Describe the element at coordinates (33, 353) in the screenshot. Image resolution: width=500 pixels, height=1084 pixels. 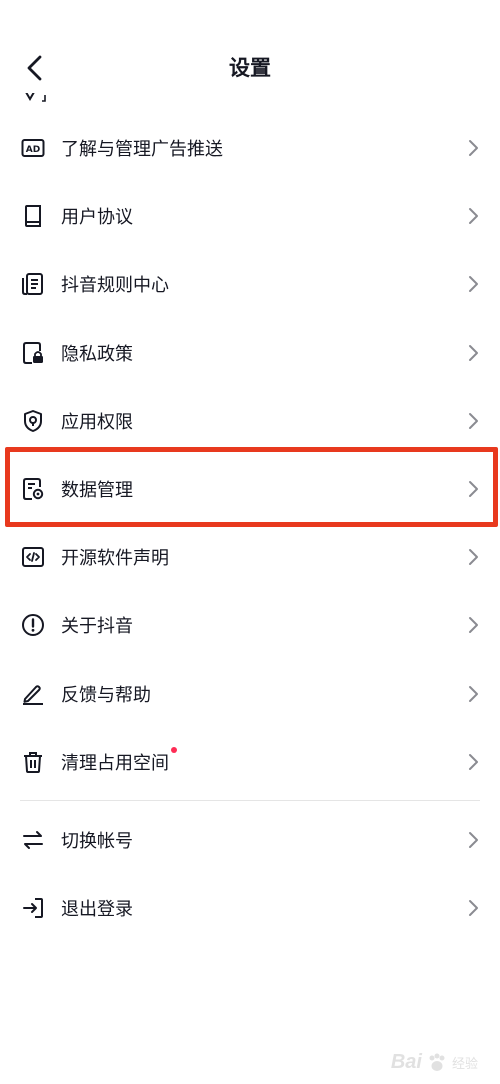
I see `document-lock-icon` at that location.